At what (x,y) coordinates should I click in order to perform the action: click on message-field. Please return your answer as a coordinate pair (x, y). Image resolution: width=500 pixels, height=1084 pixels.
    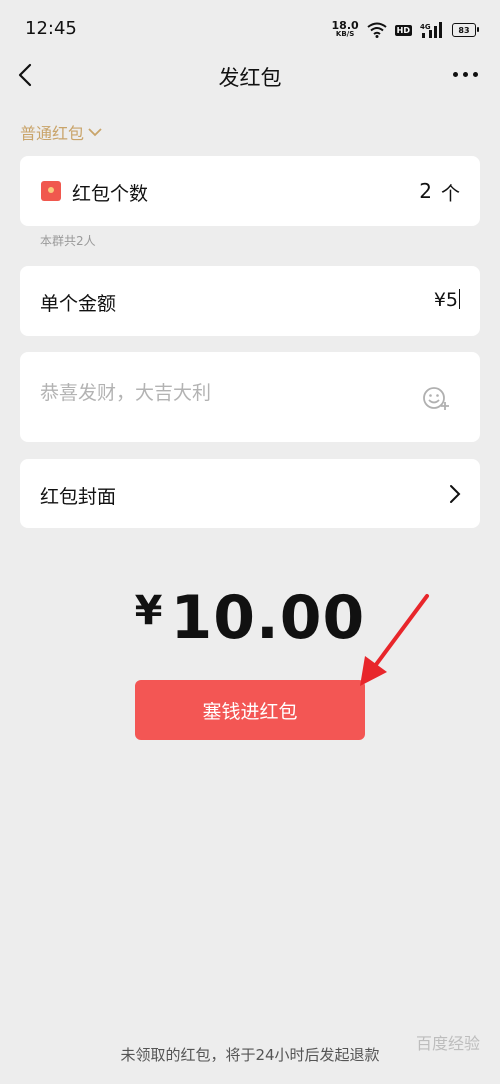
    Looking at the image, I should click on (250, 397).